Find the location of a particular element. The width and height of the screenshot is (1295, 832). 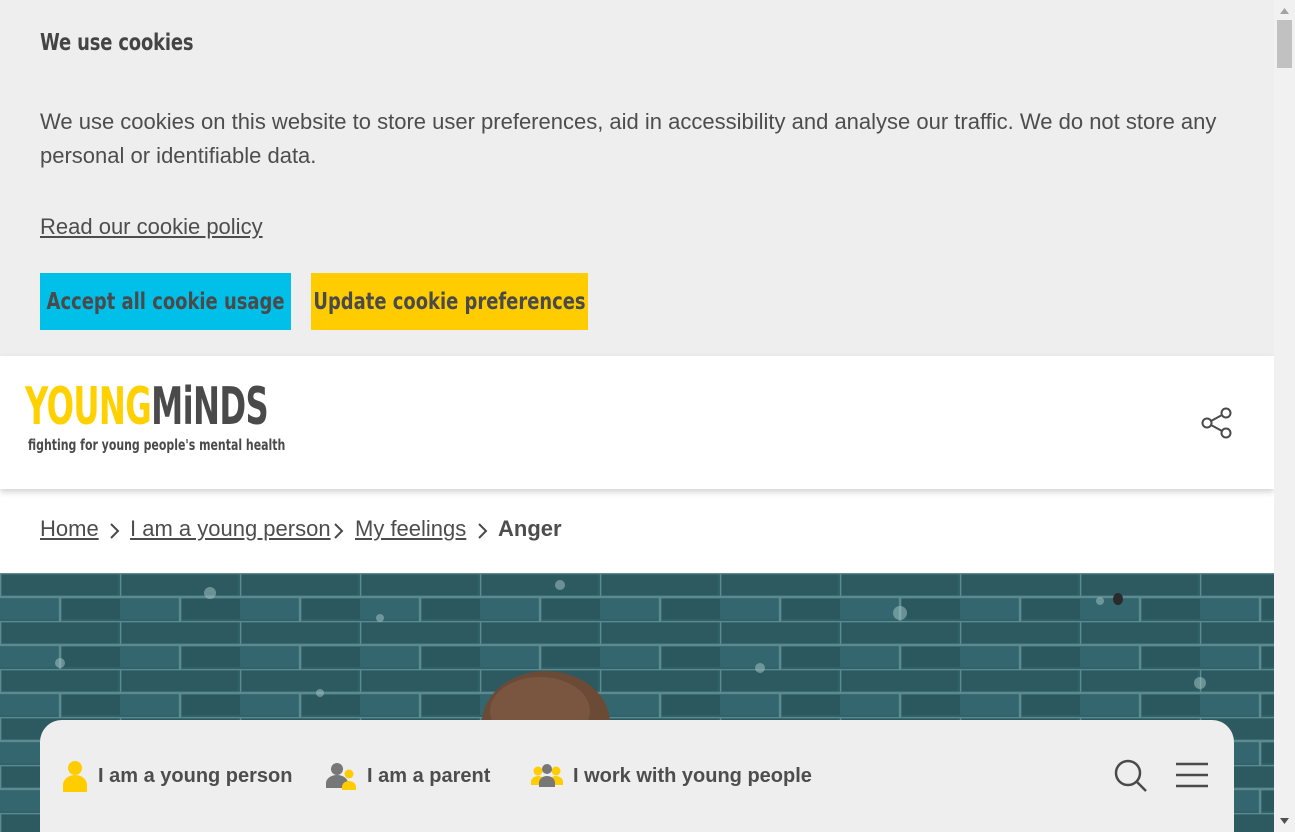

accept-cookies-label: Accept all cookie usage is located at coordinates (165, 301).